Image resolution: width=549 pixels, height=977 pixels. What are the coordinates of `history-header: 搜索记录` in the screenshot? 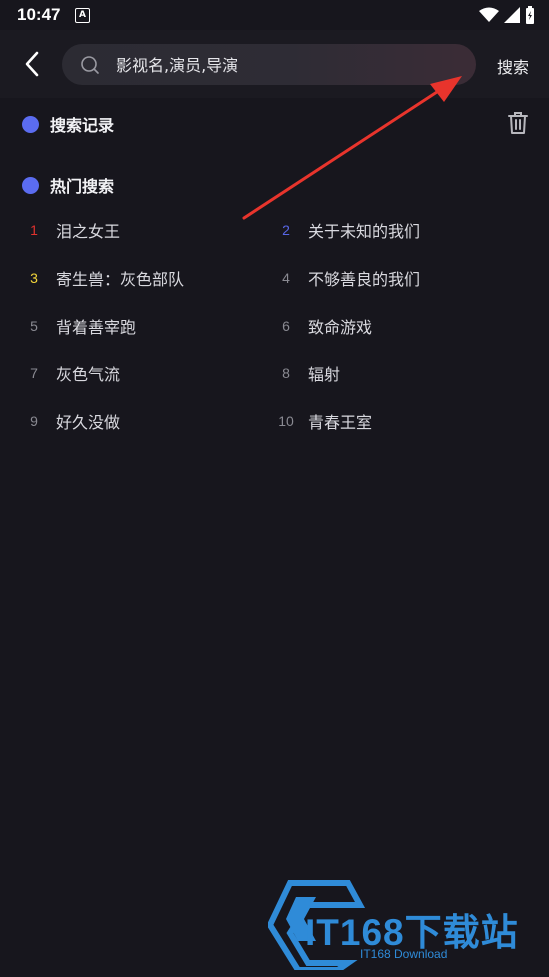 It's located at (68, 124).